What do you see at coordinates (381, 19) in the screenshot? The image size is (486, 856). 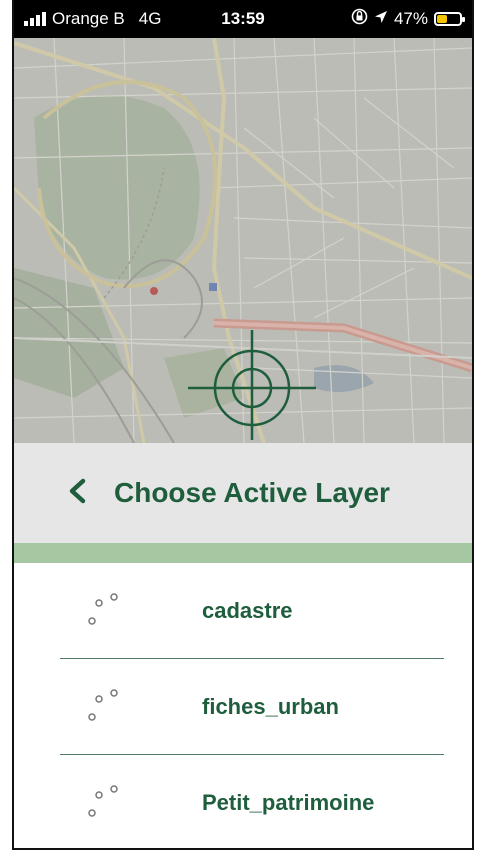 I see `location-arrow-icon` at bounding box center [381, 19].